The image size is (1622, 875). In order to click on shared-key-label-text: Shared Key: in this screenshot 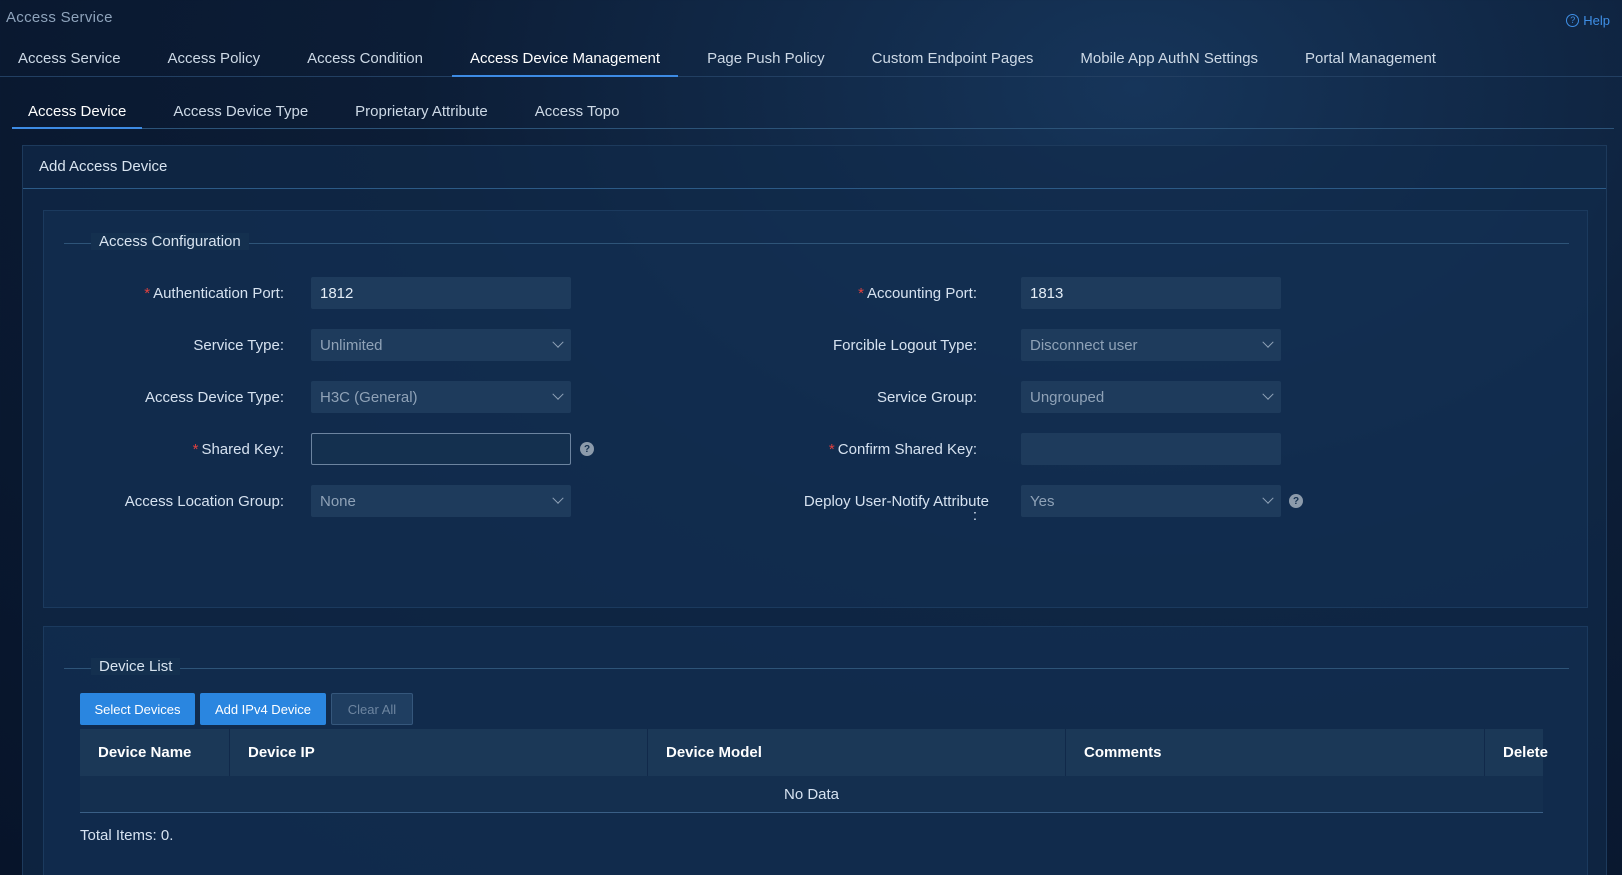, I will do `click(242, 449)`.